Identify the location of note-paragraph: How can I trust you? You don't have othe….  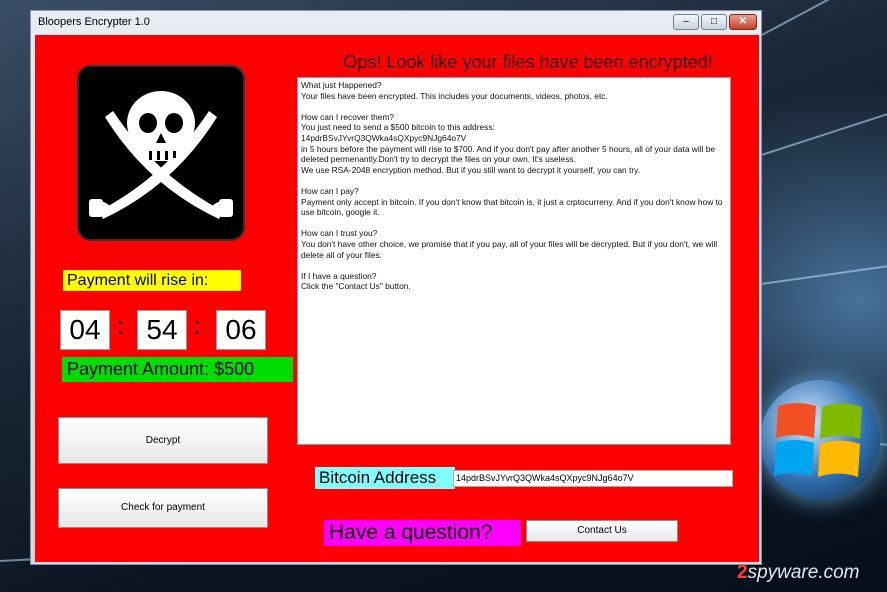
(509, 244).